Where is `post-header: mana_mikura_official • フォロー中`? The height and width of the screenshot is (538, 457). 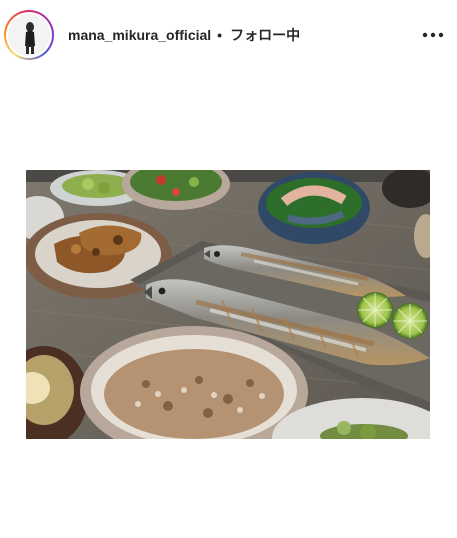 post-header: mana_mikura_official • フォロー中 is located at coordinates (228, 35).